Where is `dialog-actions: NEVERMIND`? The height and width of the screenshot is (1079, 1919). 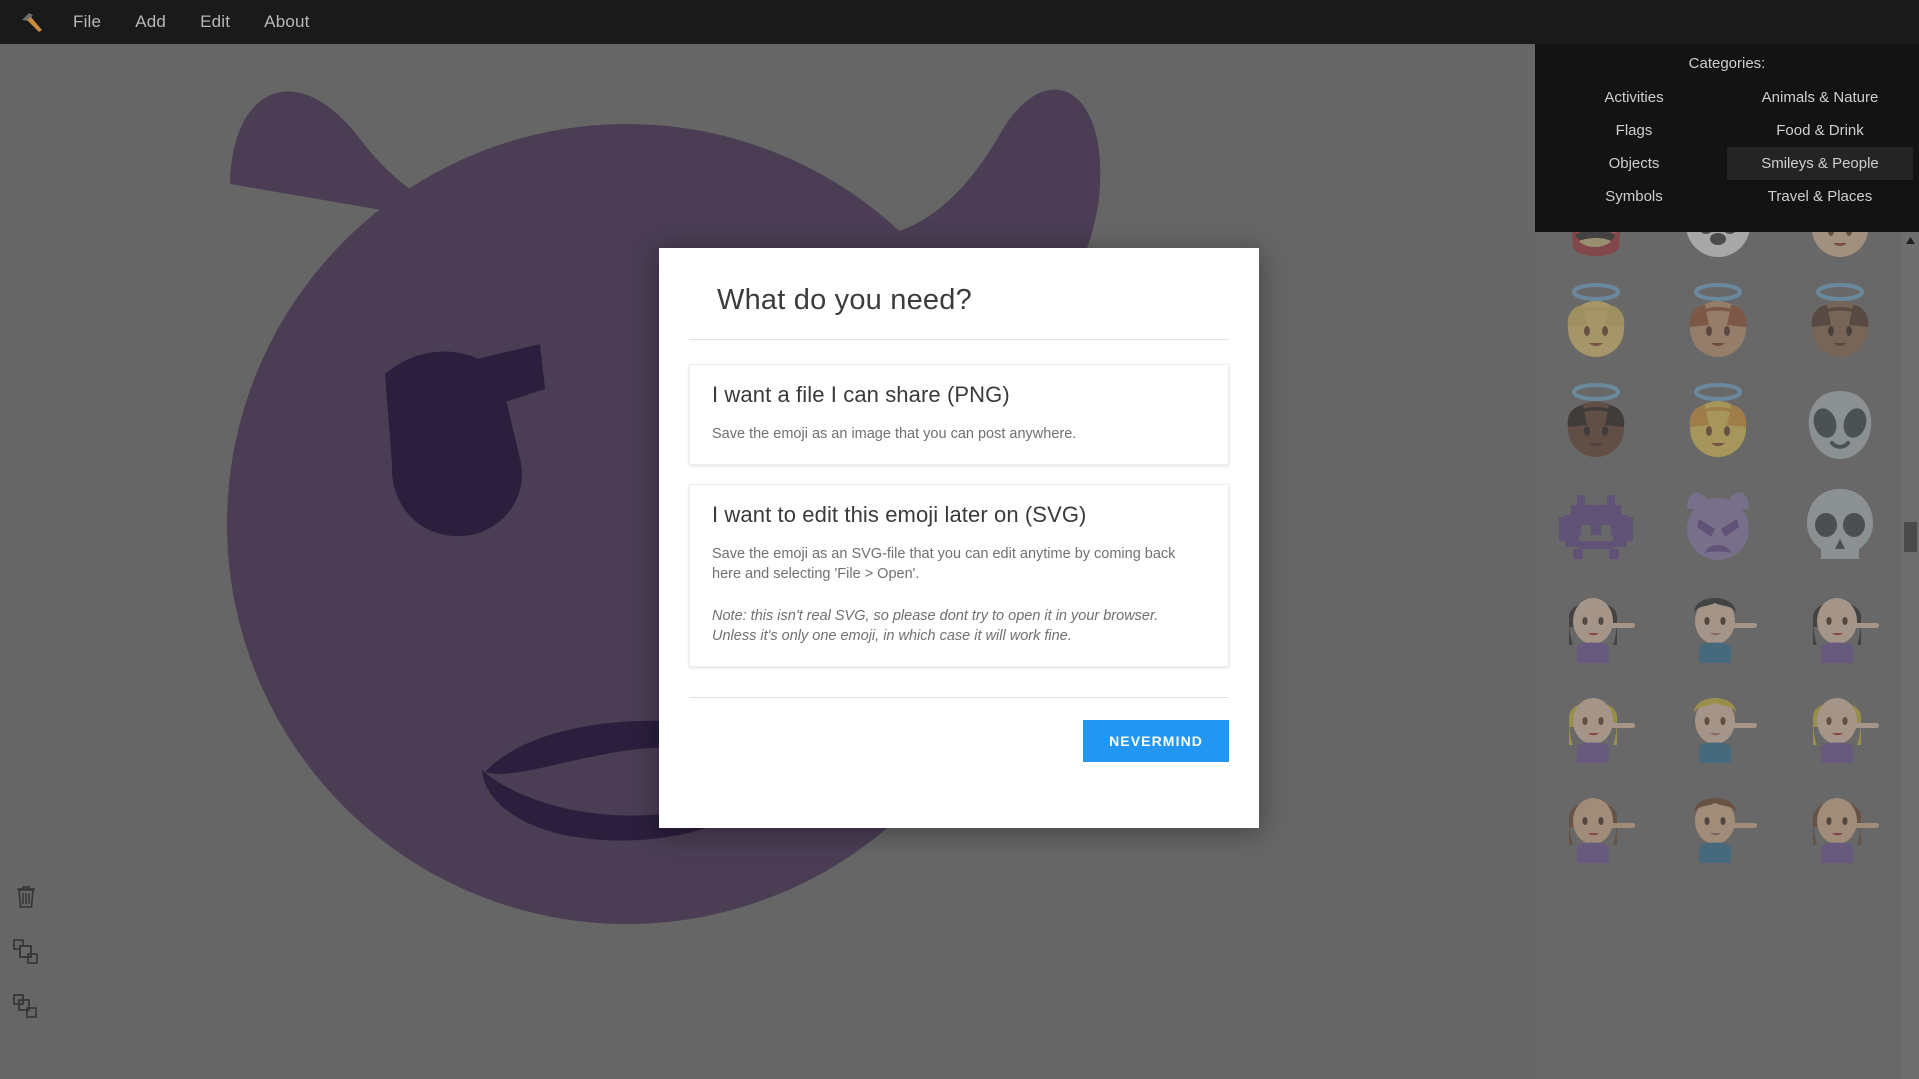
dialog-actions: NEVERMIND is located at coordinates (959, 730).